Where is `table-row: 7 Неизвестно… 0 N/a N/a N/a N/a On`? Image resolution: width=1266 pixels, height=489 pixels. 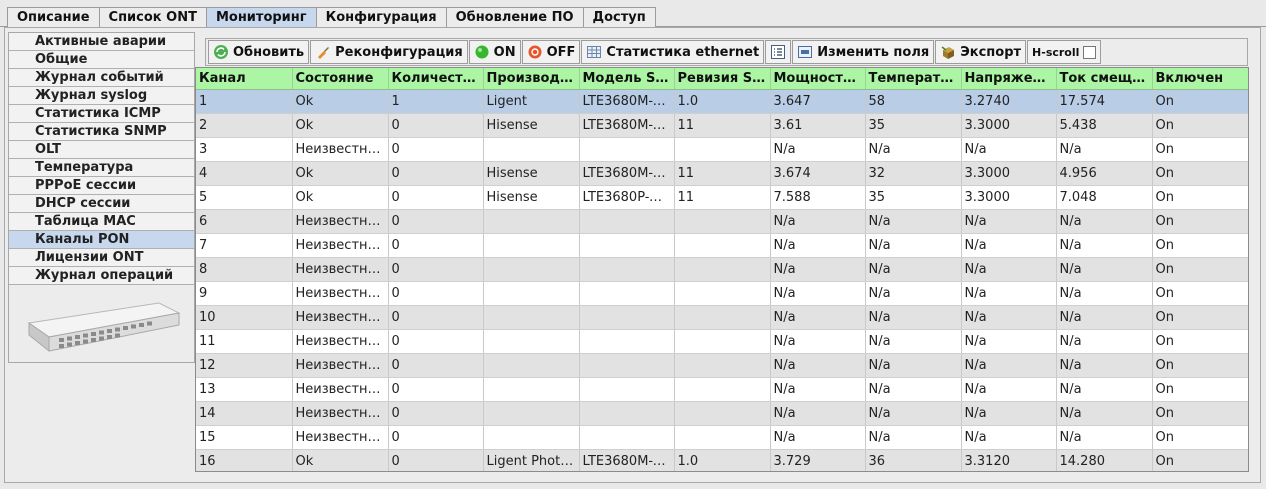 table-row: 7 Неизвестно… 0 N/a N/a N/a N/a On is located at coordinates (722, 245).